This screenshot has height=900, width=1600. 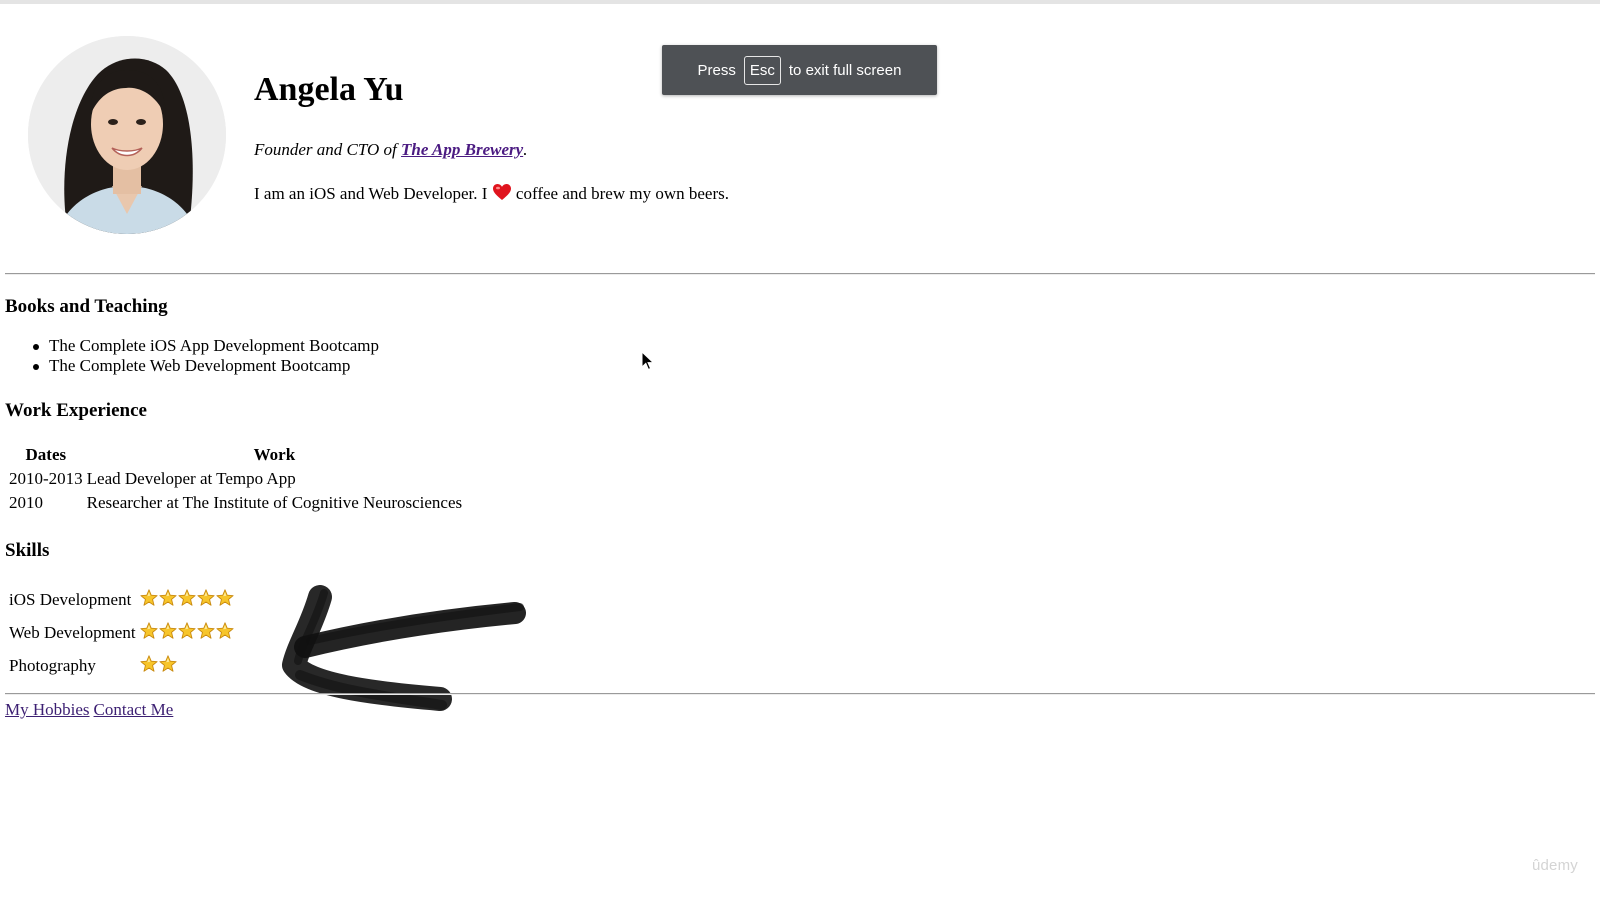 What do you see at coordinates (800, 2) in the screenshot?
I see `browser-top-strip` at bounding box center [800, 2].